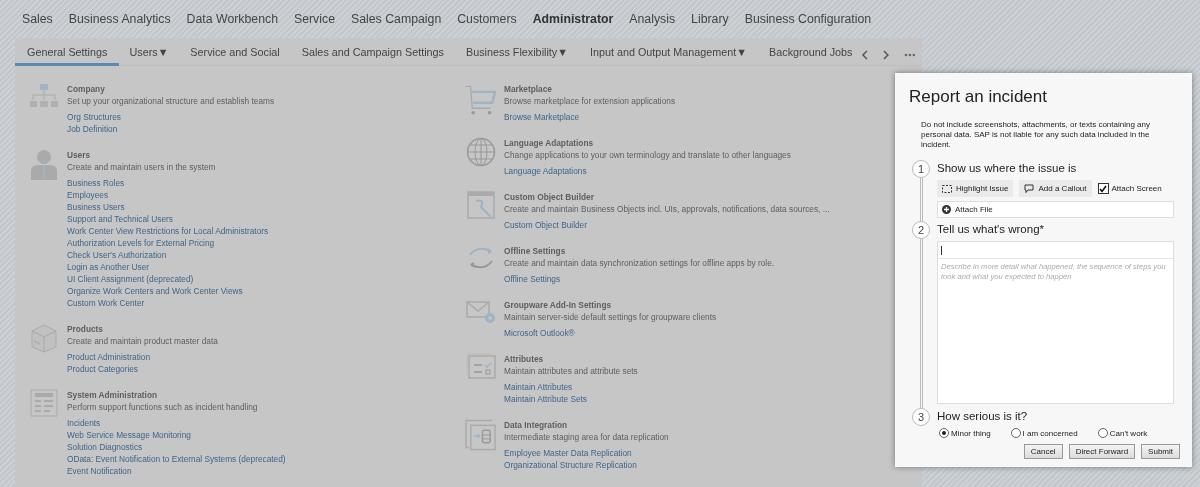 This screenshot has height=487, width=1200. I want to click on settings-link: OData: Event Notification to External Systems (deprecated), so click(176, 459).